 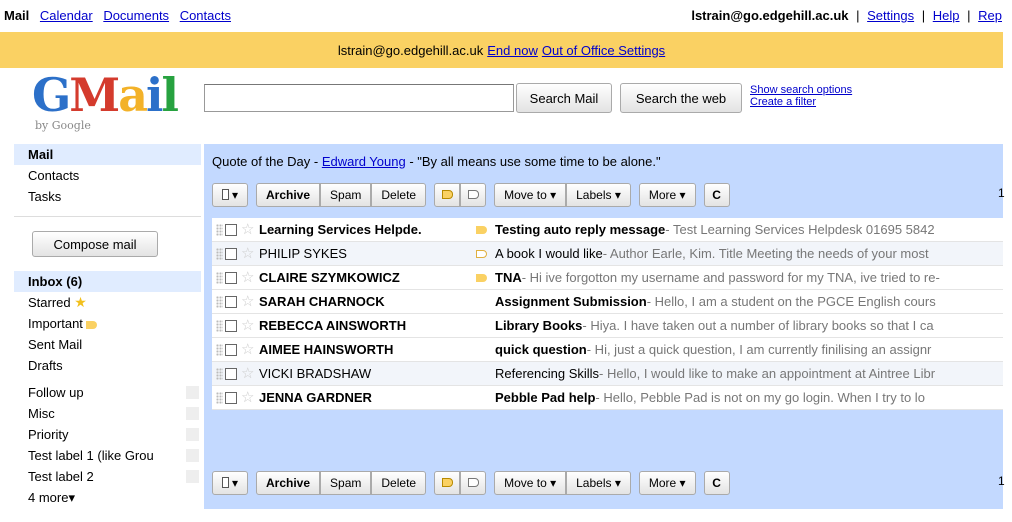 What do you see at coordinates (564, 98) in the screenshot?
I see `search-mail-button: Search Mail` at bounding box center [564, 98].